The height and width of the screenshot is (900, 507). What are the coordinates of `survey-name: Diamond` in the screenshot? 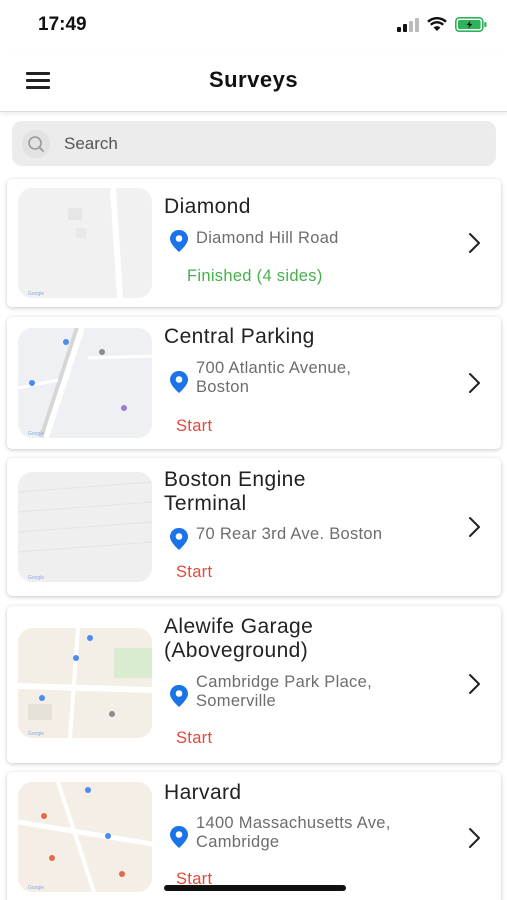 It's located at (207, 206).